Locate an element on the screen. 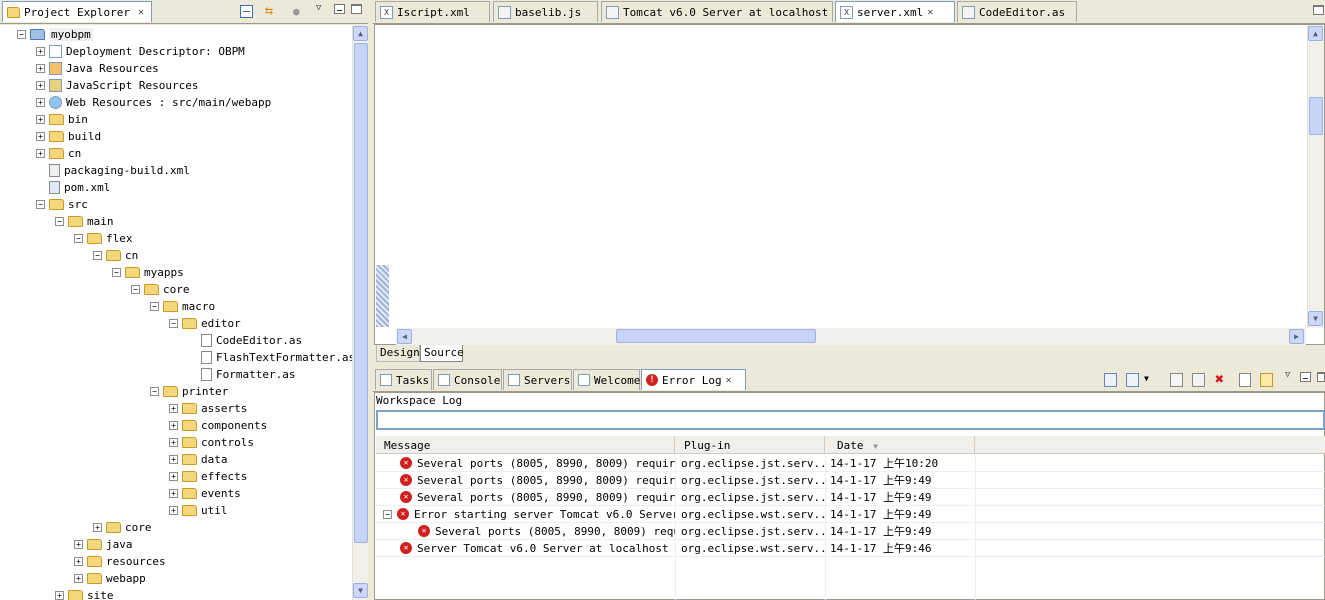 The width and height of the screenshot is (1325, 600). tree-item: + webapp is located at coordinates (110, 578).